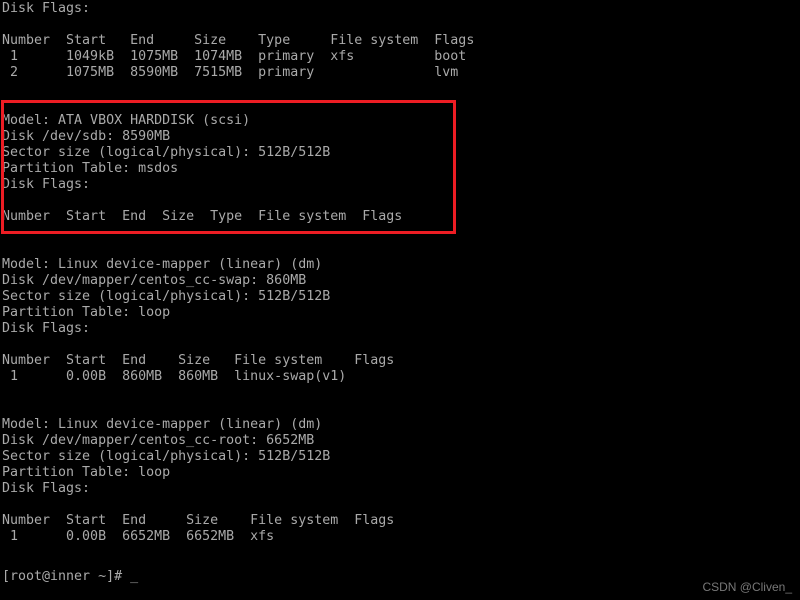 This screenshot has height=600, width=800. What do you see at coordinates (747, 587) in the screenshot?
I see `csdn-watermark: CSDN @Cliven_` at bounding box center [747, 587].